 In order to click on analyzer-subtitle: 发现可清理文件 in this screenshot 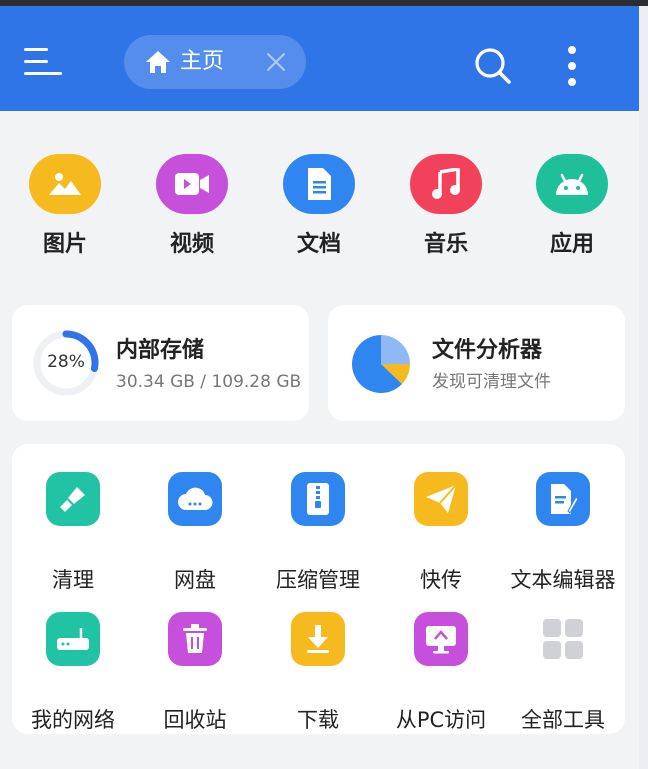, I will do `click(491, 382)`.